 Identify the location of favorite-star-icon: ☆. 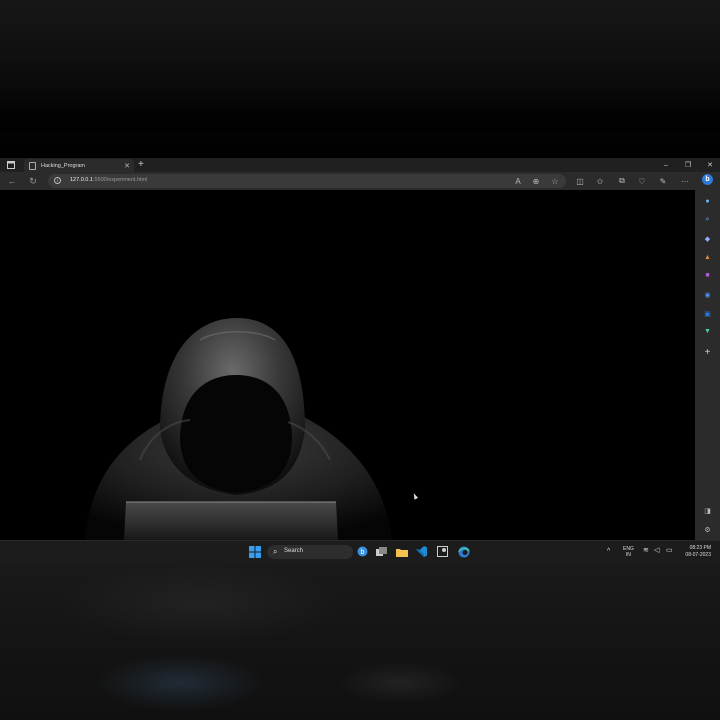
(555, 181).